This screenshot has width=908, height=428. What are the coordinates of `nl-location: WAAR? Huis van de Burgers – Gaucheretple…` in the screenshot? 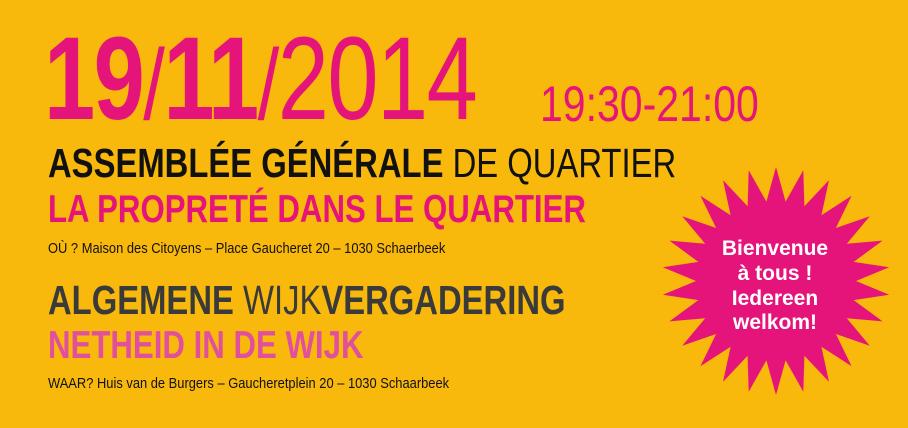 It's located at (249, 383).